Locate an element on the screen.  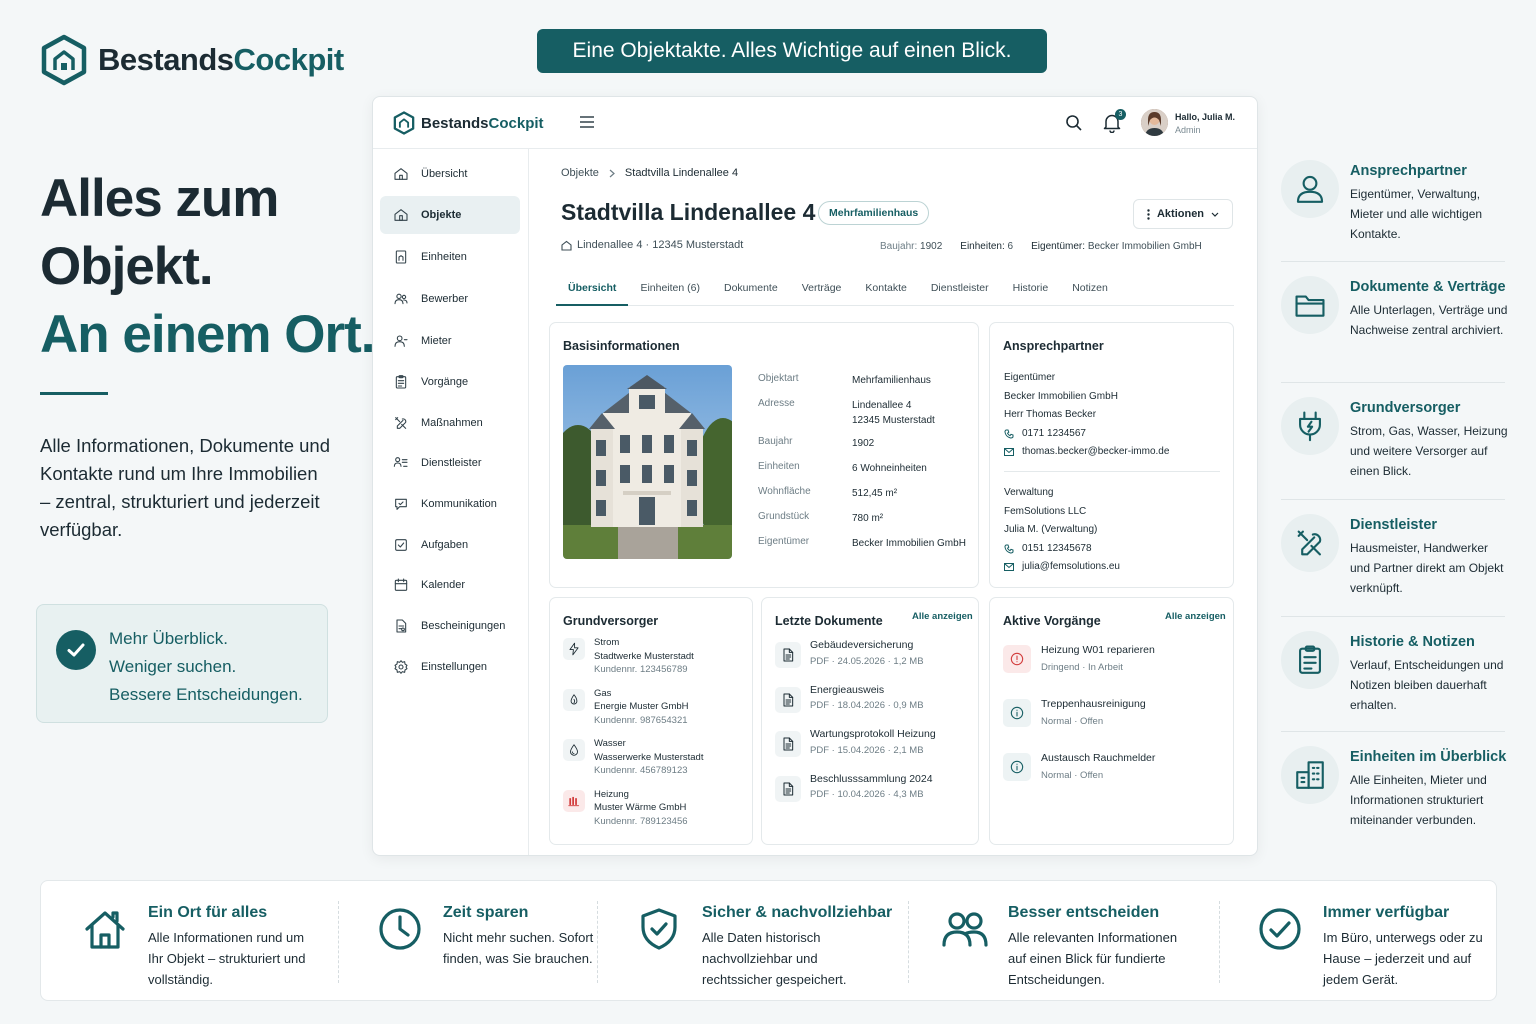
menu-icon is located at coordinates (587, 122).